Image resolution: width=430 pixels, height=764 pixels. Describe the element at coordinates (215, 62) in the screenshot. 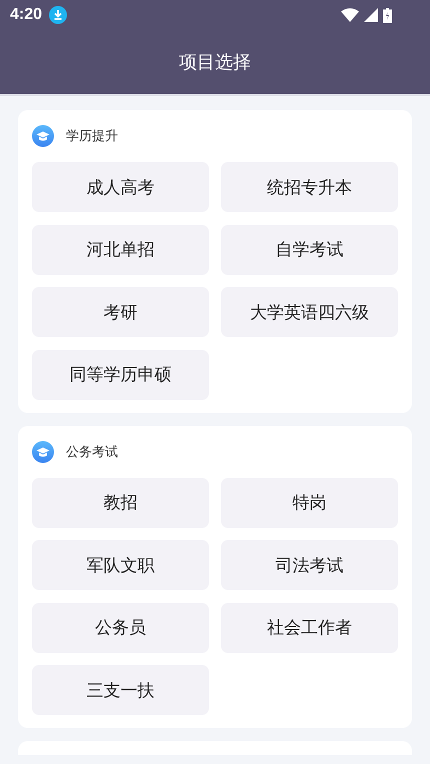

I see `page-title: 项目选择` at that location.